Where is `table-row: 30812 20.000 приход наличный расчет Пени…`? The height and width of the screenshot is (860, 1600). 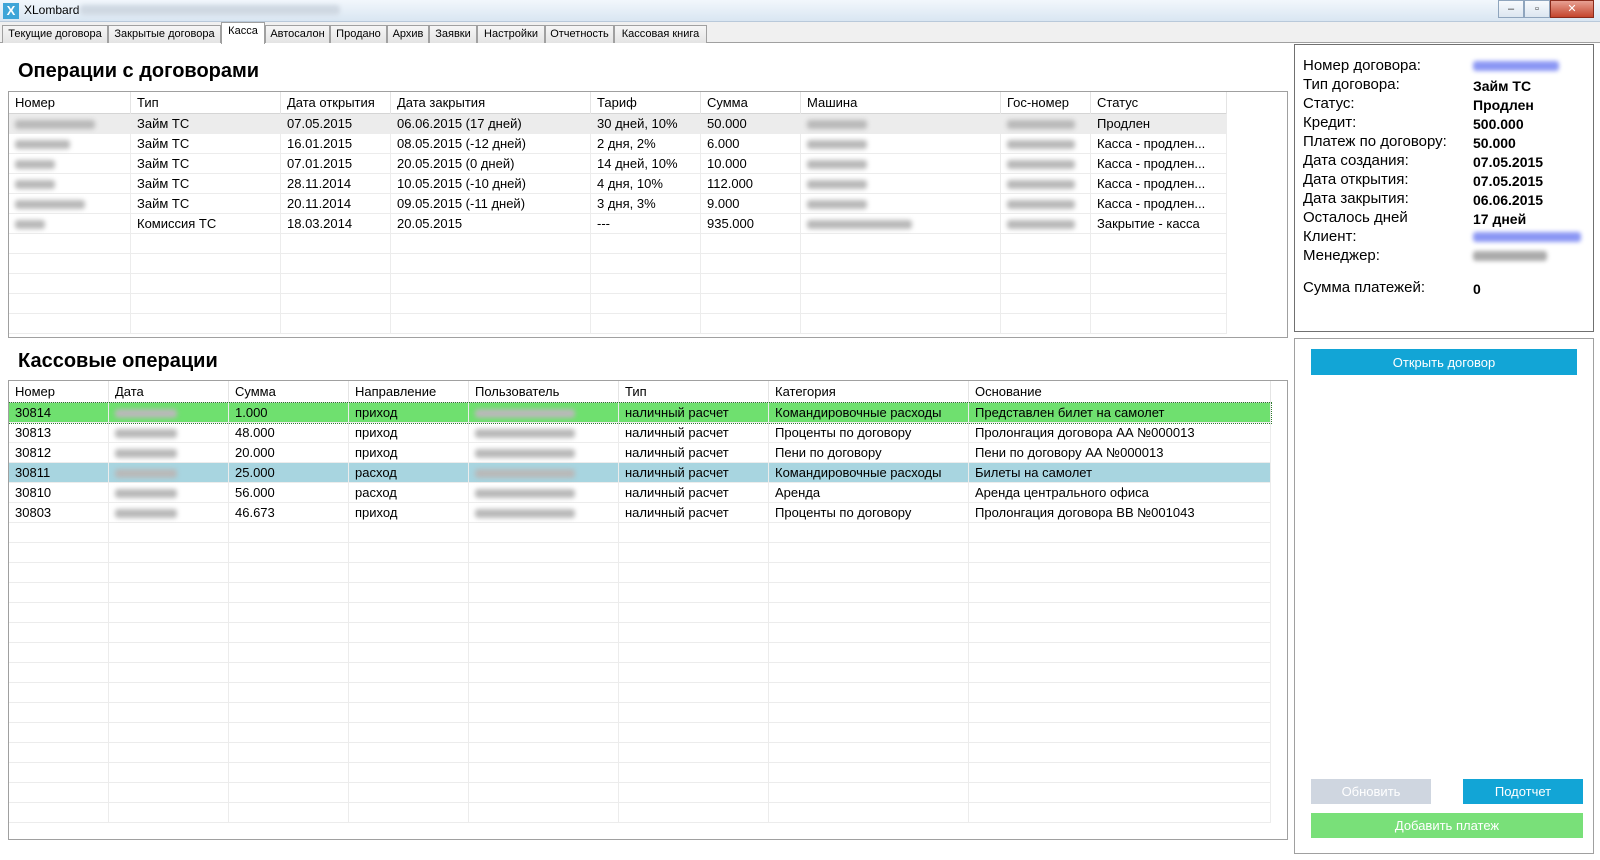
table-row: 30812 20.000 приход наличный расчет Пени… is located at coordinates (640, 453).